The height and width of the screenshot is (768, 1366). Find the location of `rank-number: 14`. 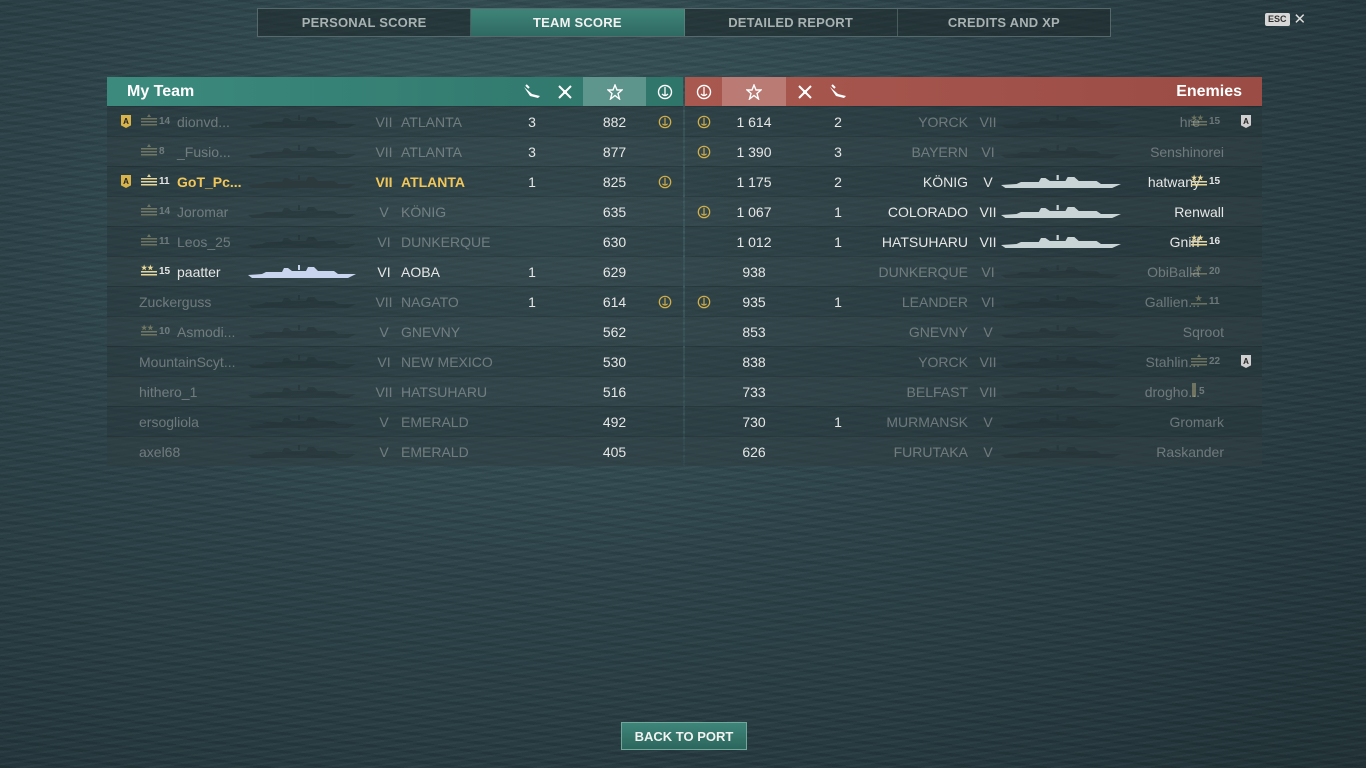

rank-number: 14 is located at coordinates (165, 121).